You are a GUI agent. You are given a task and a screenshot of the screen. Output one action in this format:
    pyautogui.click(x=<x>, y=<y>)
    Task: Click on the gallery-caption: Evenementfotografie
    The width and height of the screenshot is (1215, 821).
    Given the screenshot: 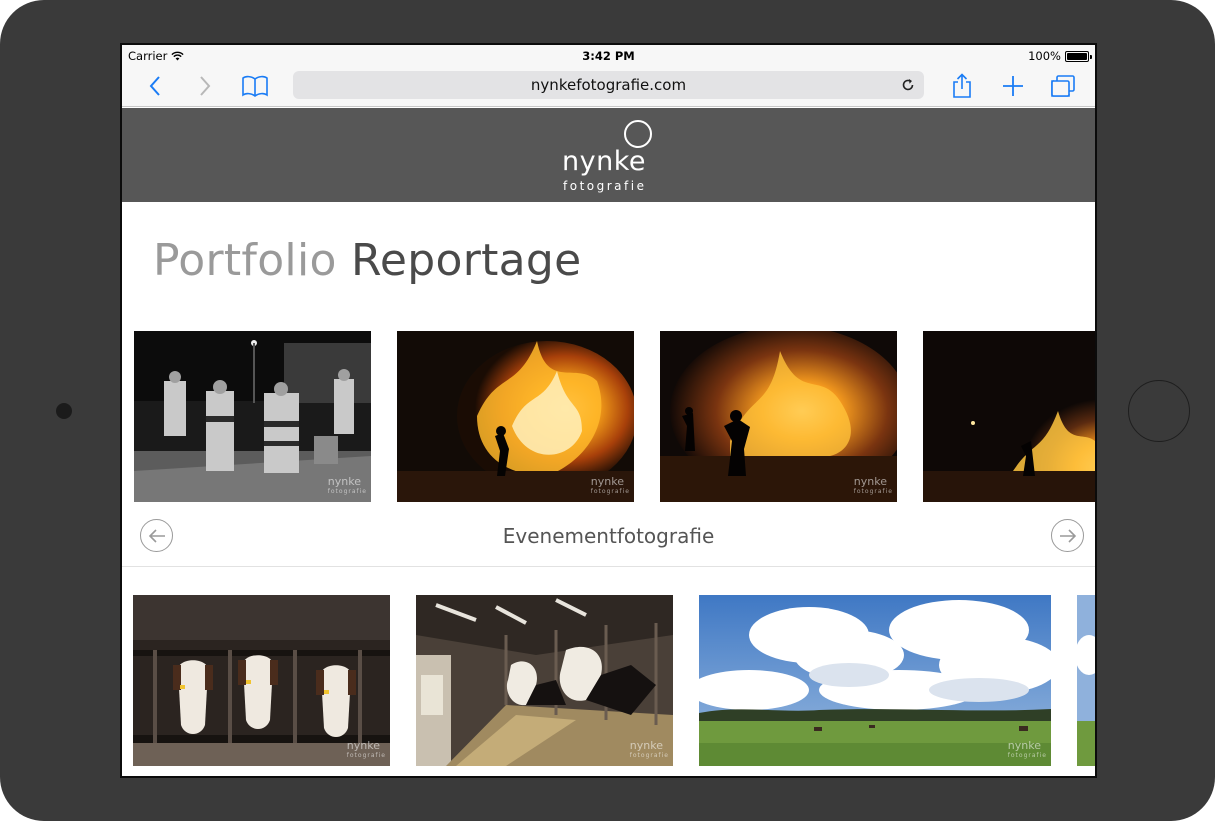 What is the action you would take?
    pyautogui.click(x=608, y=536)
    